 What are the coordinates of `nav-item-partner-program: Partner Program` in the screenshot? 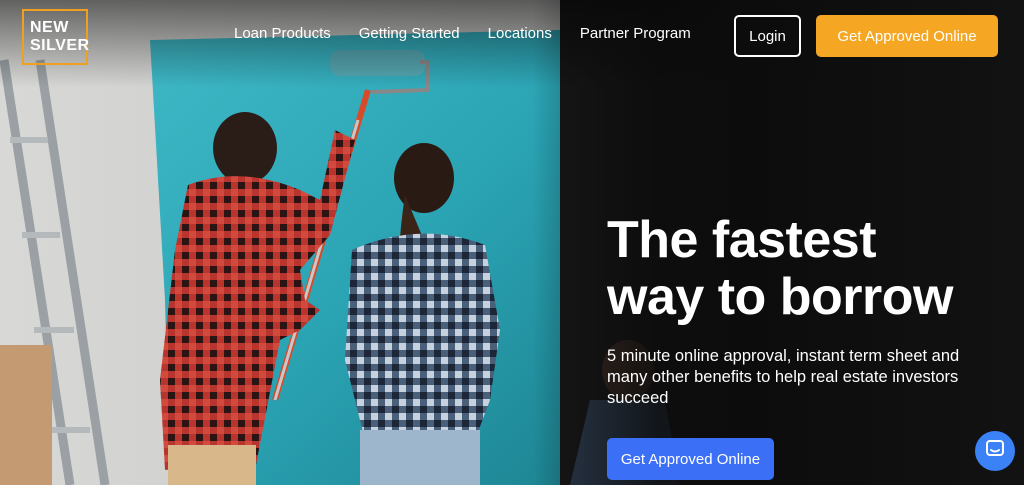 It's located at (635, 34).